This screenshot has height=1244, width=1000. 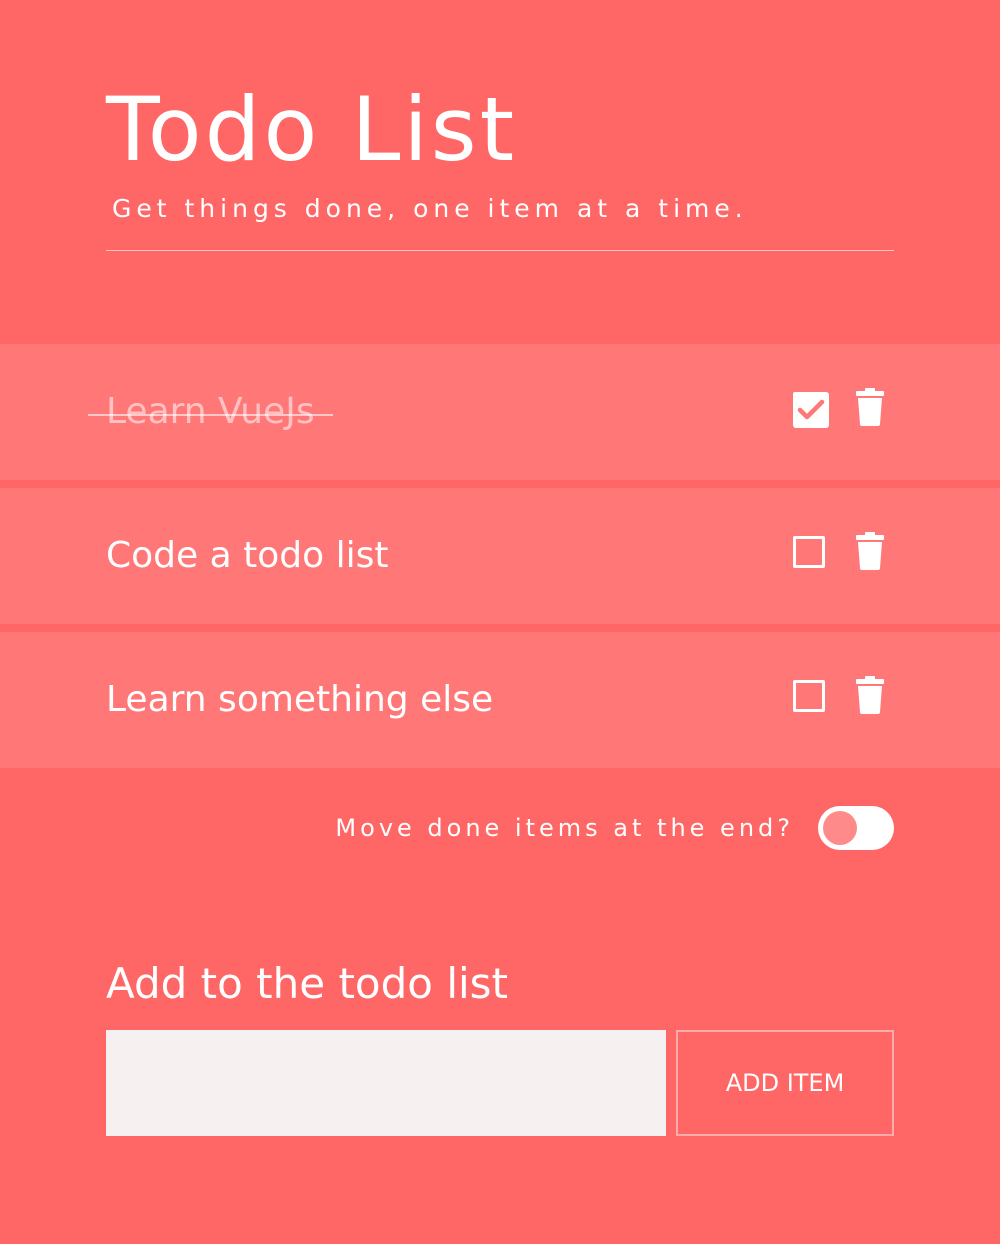 What do you see at coordinates (430, 208) in the screenshot?
I see `page-subtitle: Get things done, one item at a time.` at bounding box center [430, 208].